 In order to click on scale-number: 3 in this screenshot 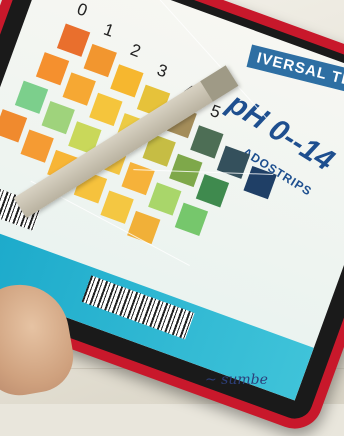, I will do `click(162, 71)`.